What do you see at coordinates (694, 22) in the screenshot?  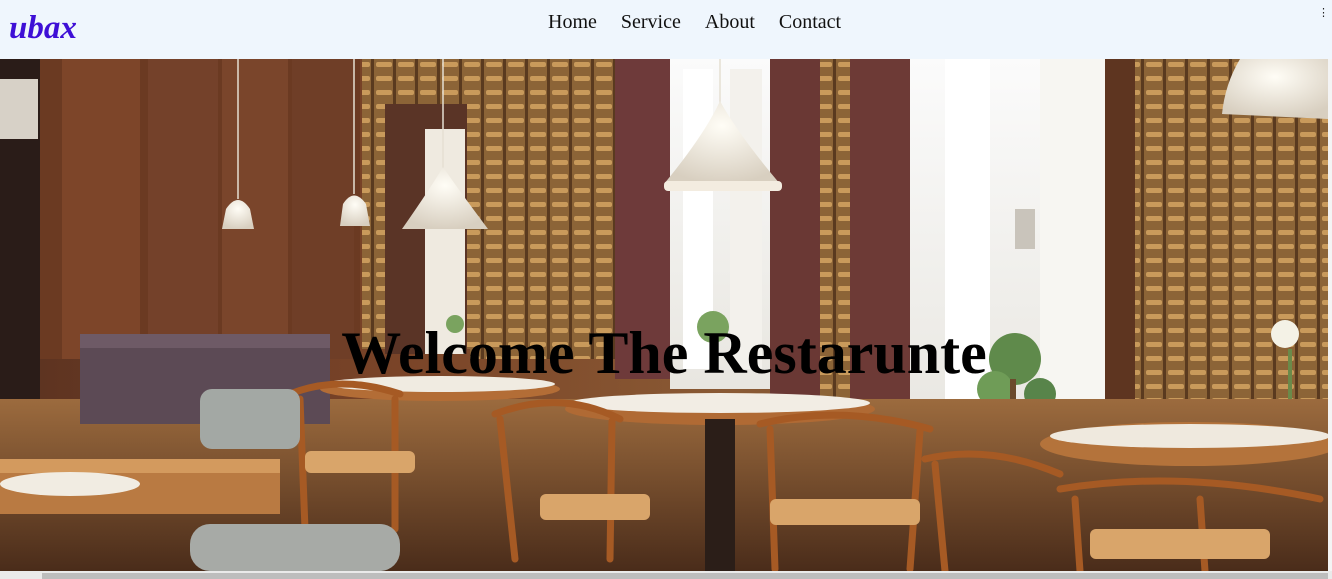 I see `main-nav: Home Service About Contact` at bounding box center [694, 22].